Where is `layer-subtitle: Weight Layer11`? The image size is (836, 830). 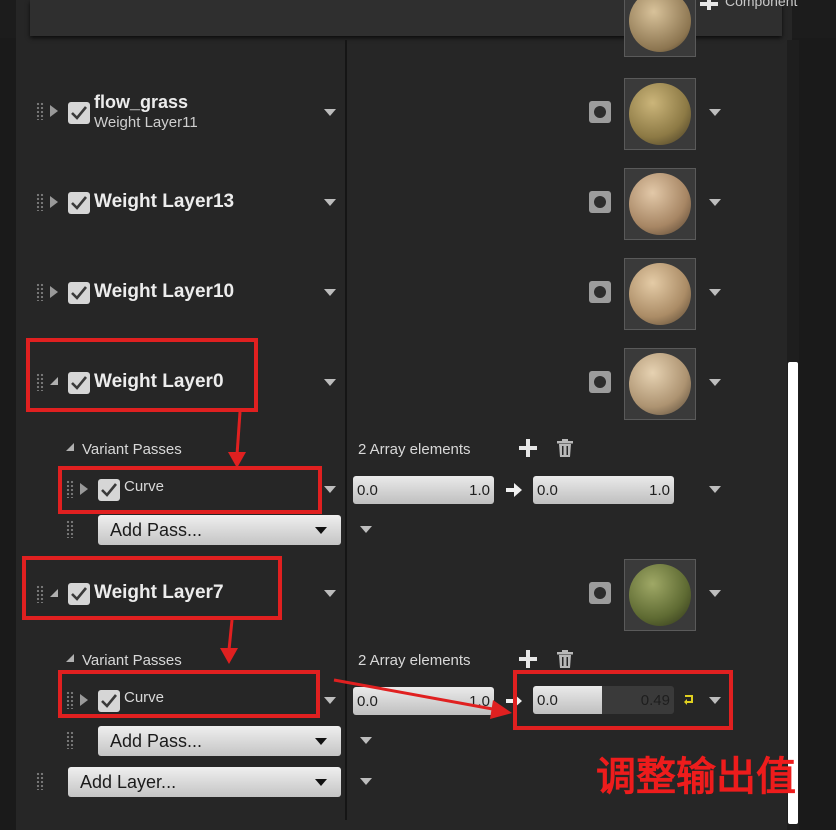
layer-subtitle: Weight Layer11 is located at coordinates (146, 122).